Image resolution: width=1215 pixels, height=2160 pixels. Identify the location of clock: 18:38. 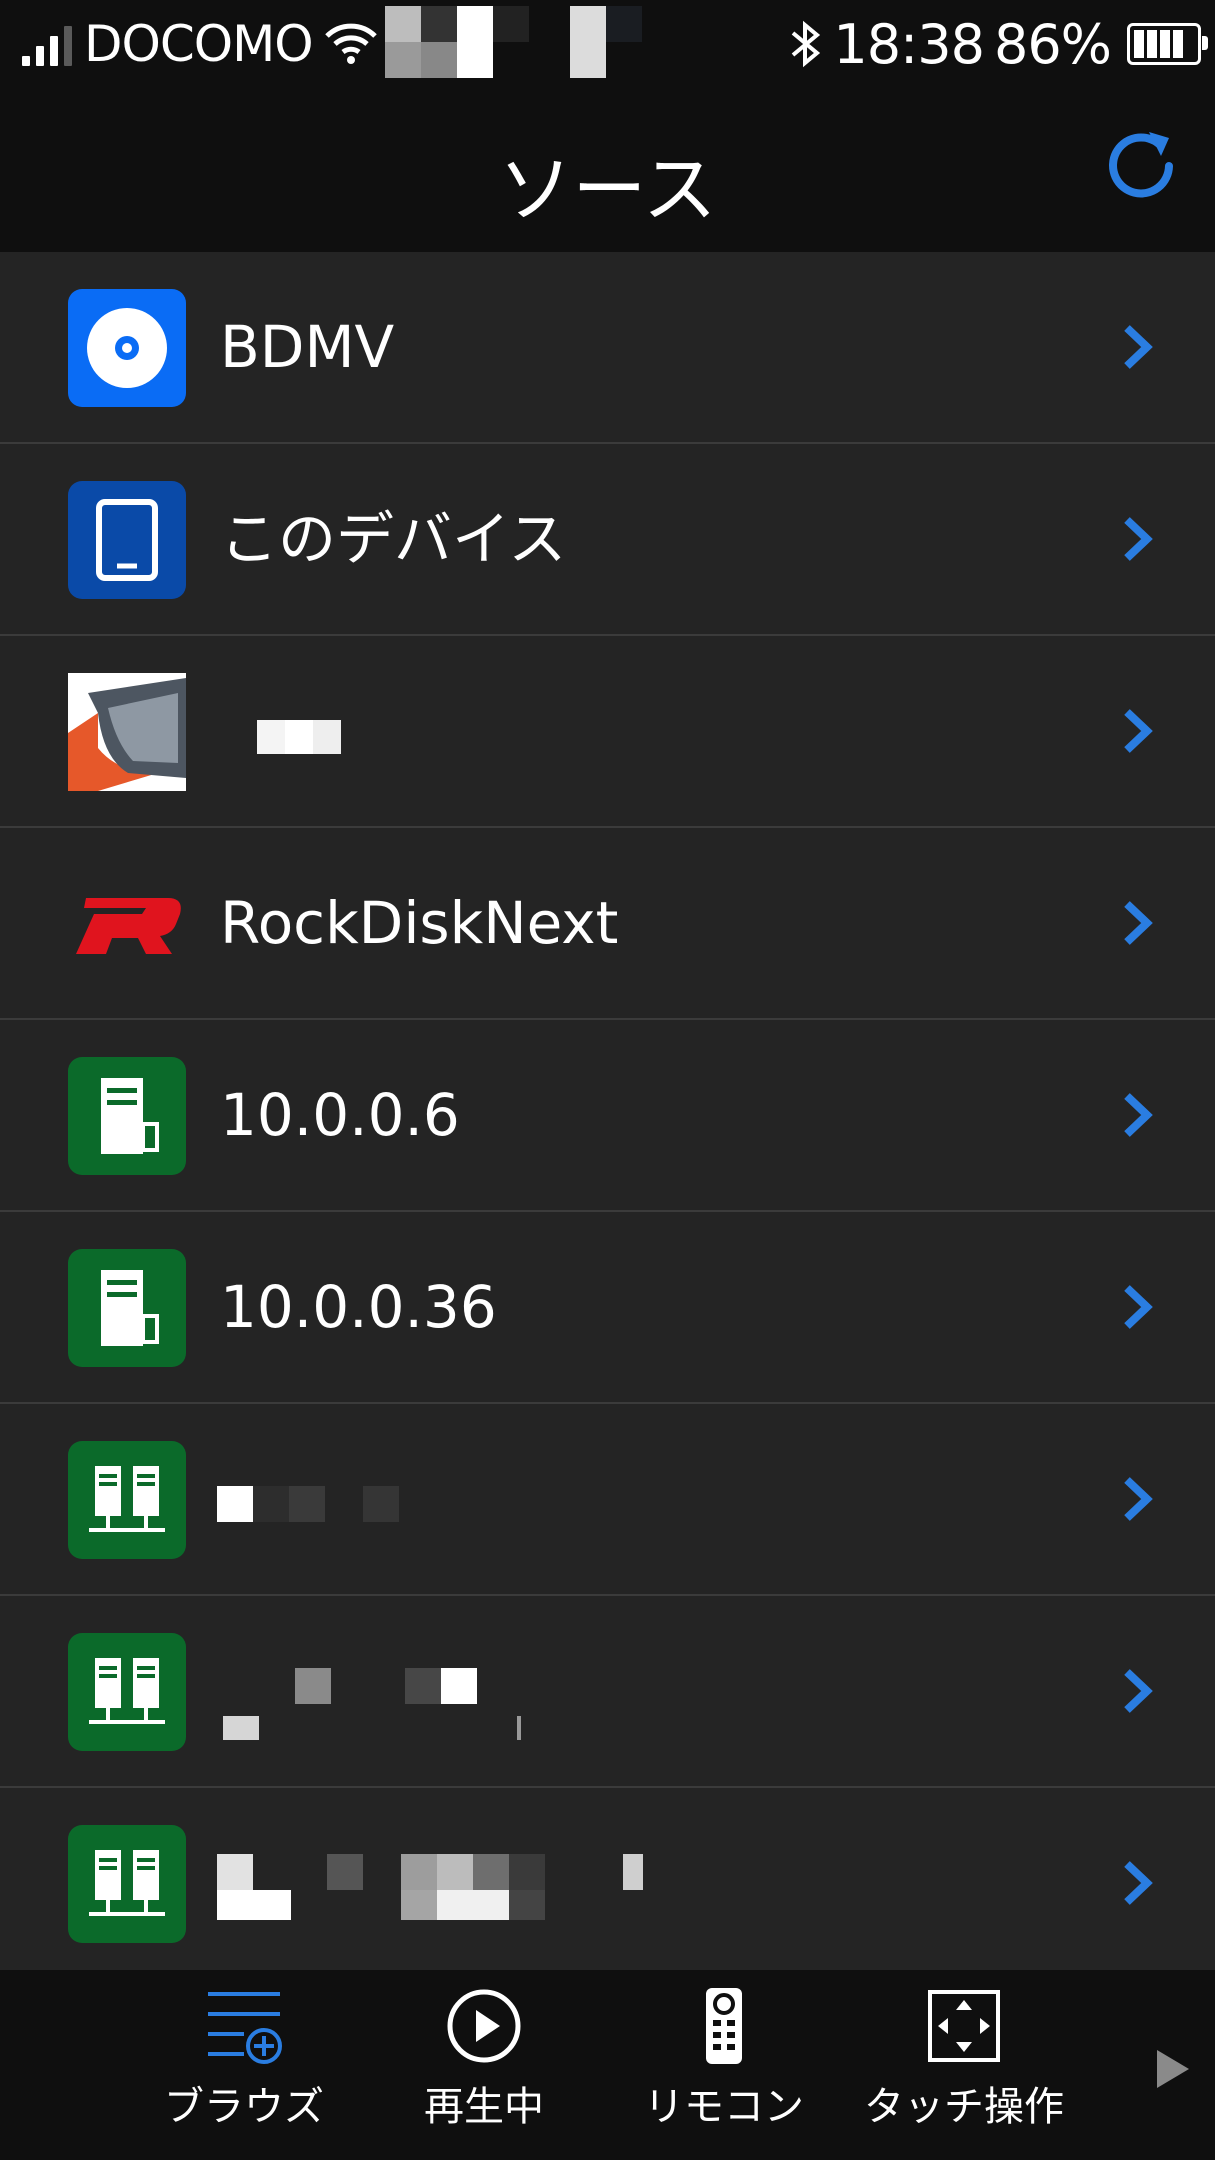
(909, 44).